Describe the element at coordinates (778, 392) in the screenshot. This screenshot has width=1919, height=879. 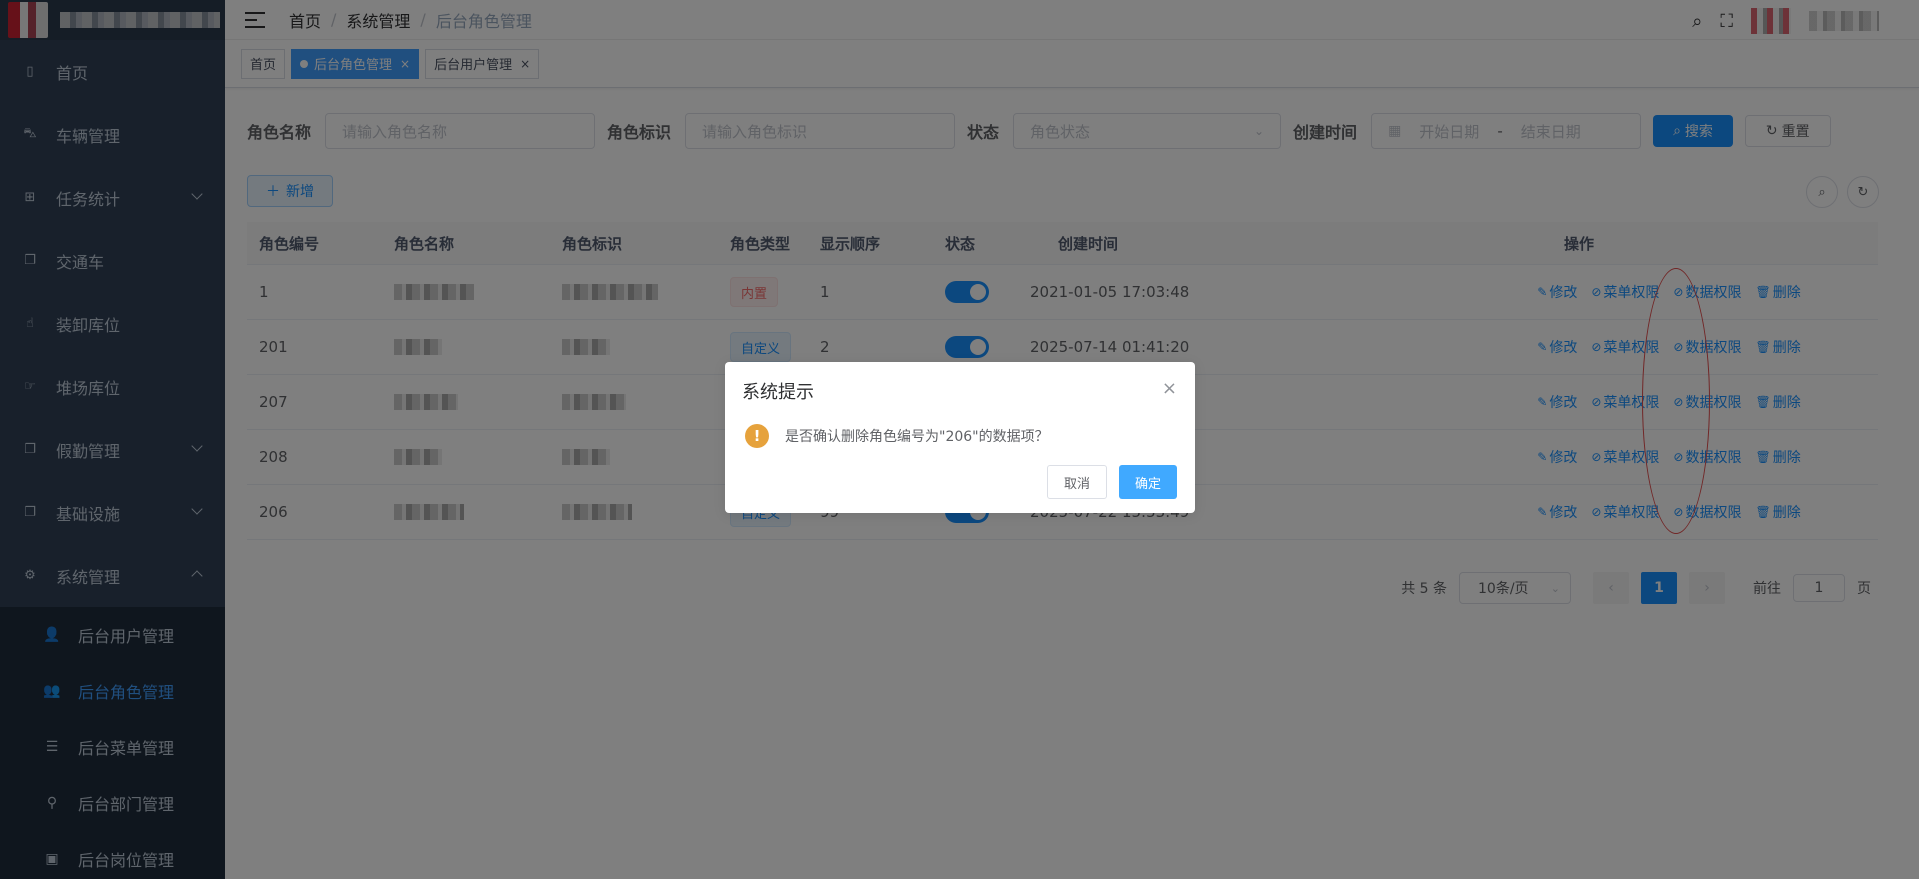
I see `dialog-title: 系统提示` at that location.